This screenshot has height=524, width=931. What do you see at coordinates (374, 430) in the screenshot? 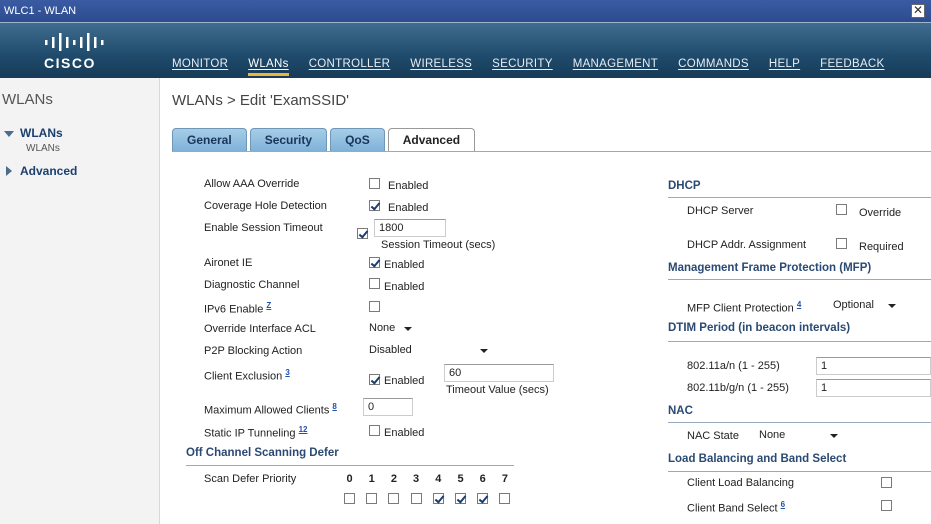
I see `static-ip-checkbox` at bounding box center [374, 430].